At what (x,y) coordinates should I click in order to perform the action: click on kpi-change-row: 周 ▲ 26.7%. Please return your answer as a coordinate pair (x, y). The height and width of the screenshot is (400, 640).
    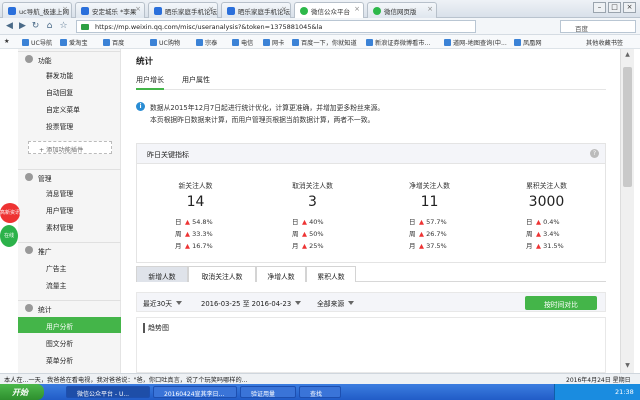
    Looking at the image, I should click on (428, 233).